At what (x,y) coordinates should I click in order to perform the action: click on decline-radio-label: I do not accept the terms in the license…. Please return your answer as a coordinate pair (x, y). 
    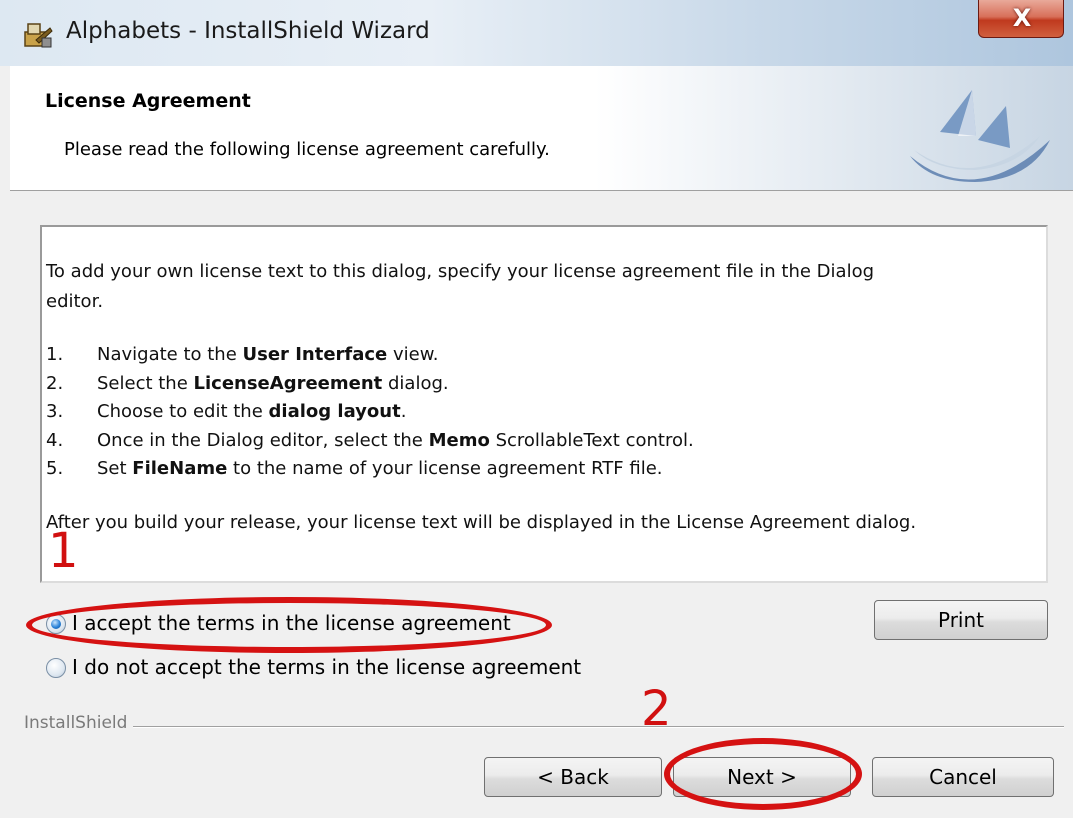
    Looking at the image, I should click on (326, 667).